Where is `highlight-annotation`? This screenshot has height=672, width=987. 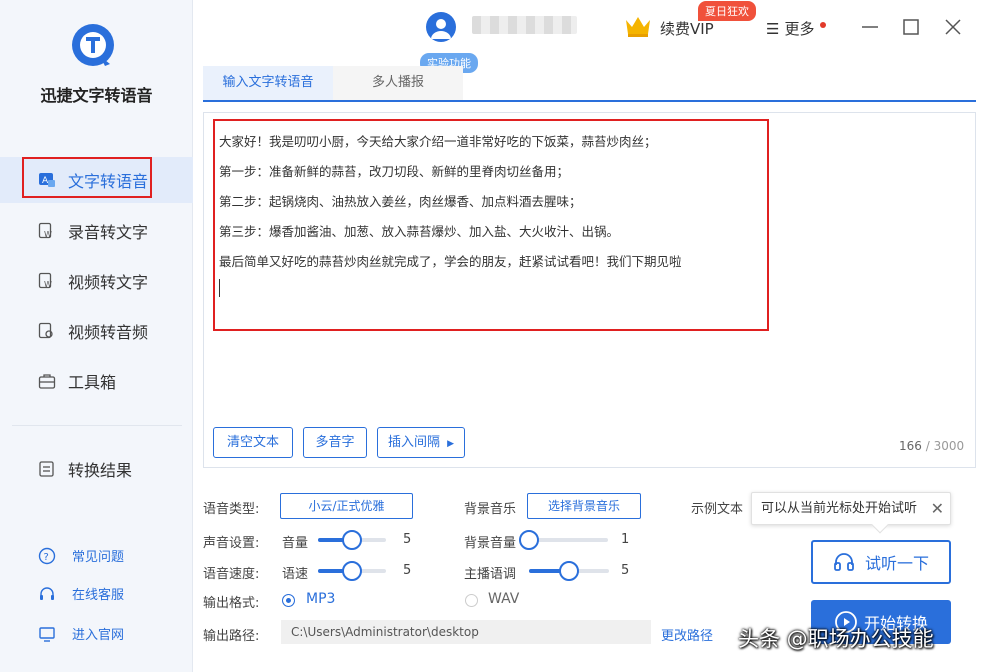 highlight-annotation is located at coordinates (87, 177).